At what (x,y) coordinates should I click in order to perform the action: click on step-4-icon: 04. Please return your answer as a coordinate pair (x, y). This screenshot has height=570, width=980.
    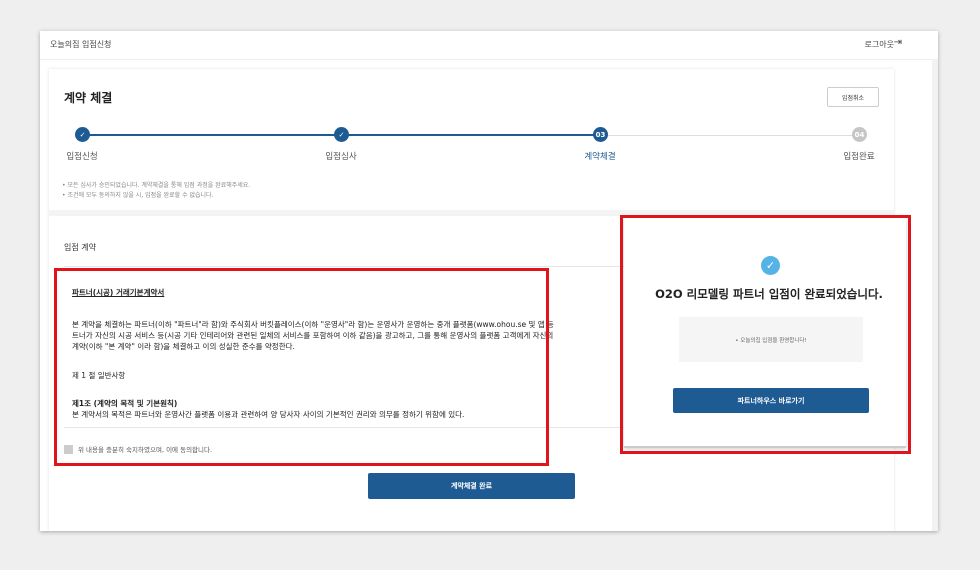
    Looking at the image, I should click on (859, 134).